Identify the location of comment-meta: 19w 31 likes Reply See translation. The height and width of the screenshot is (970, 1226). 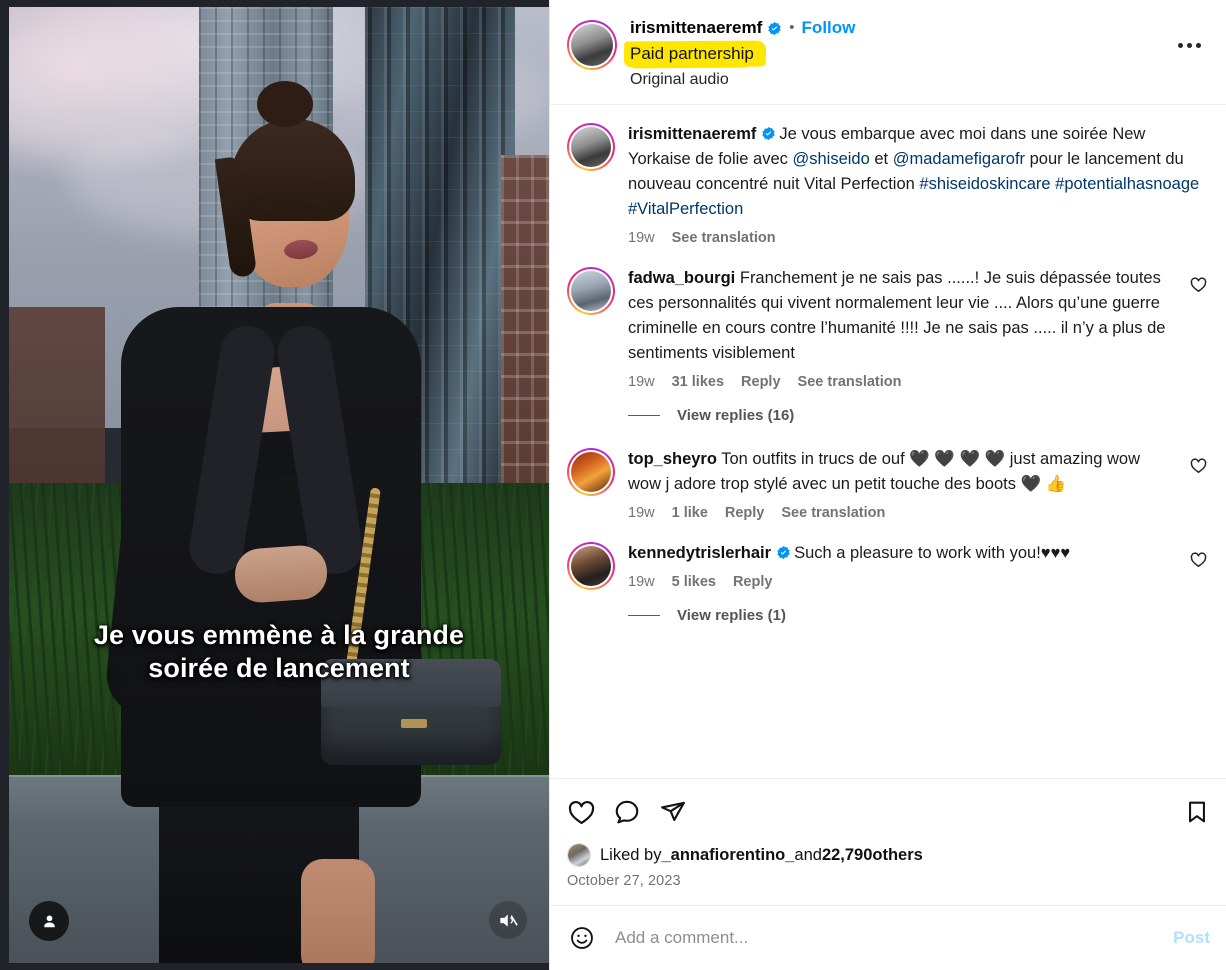
(902, 382).